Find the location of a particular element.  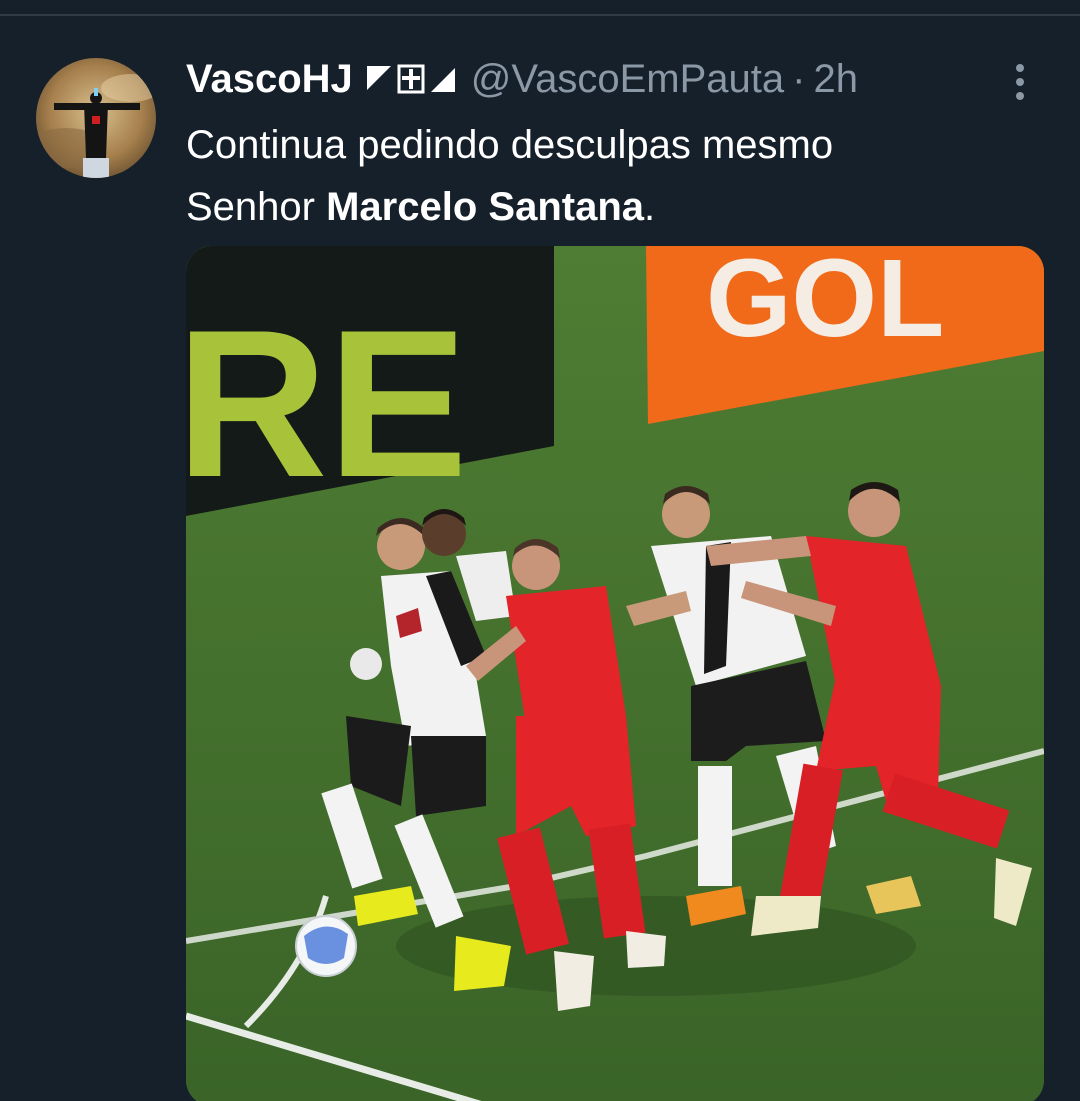

christ-statue-avatar-icon is located at coordinates (96, 118).